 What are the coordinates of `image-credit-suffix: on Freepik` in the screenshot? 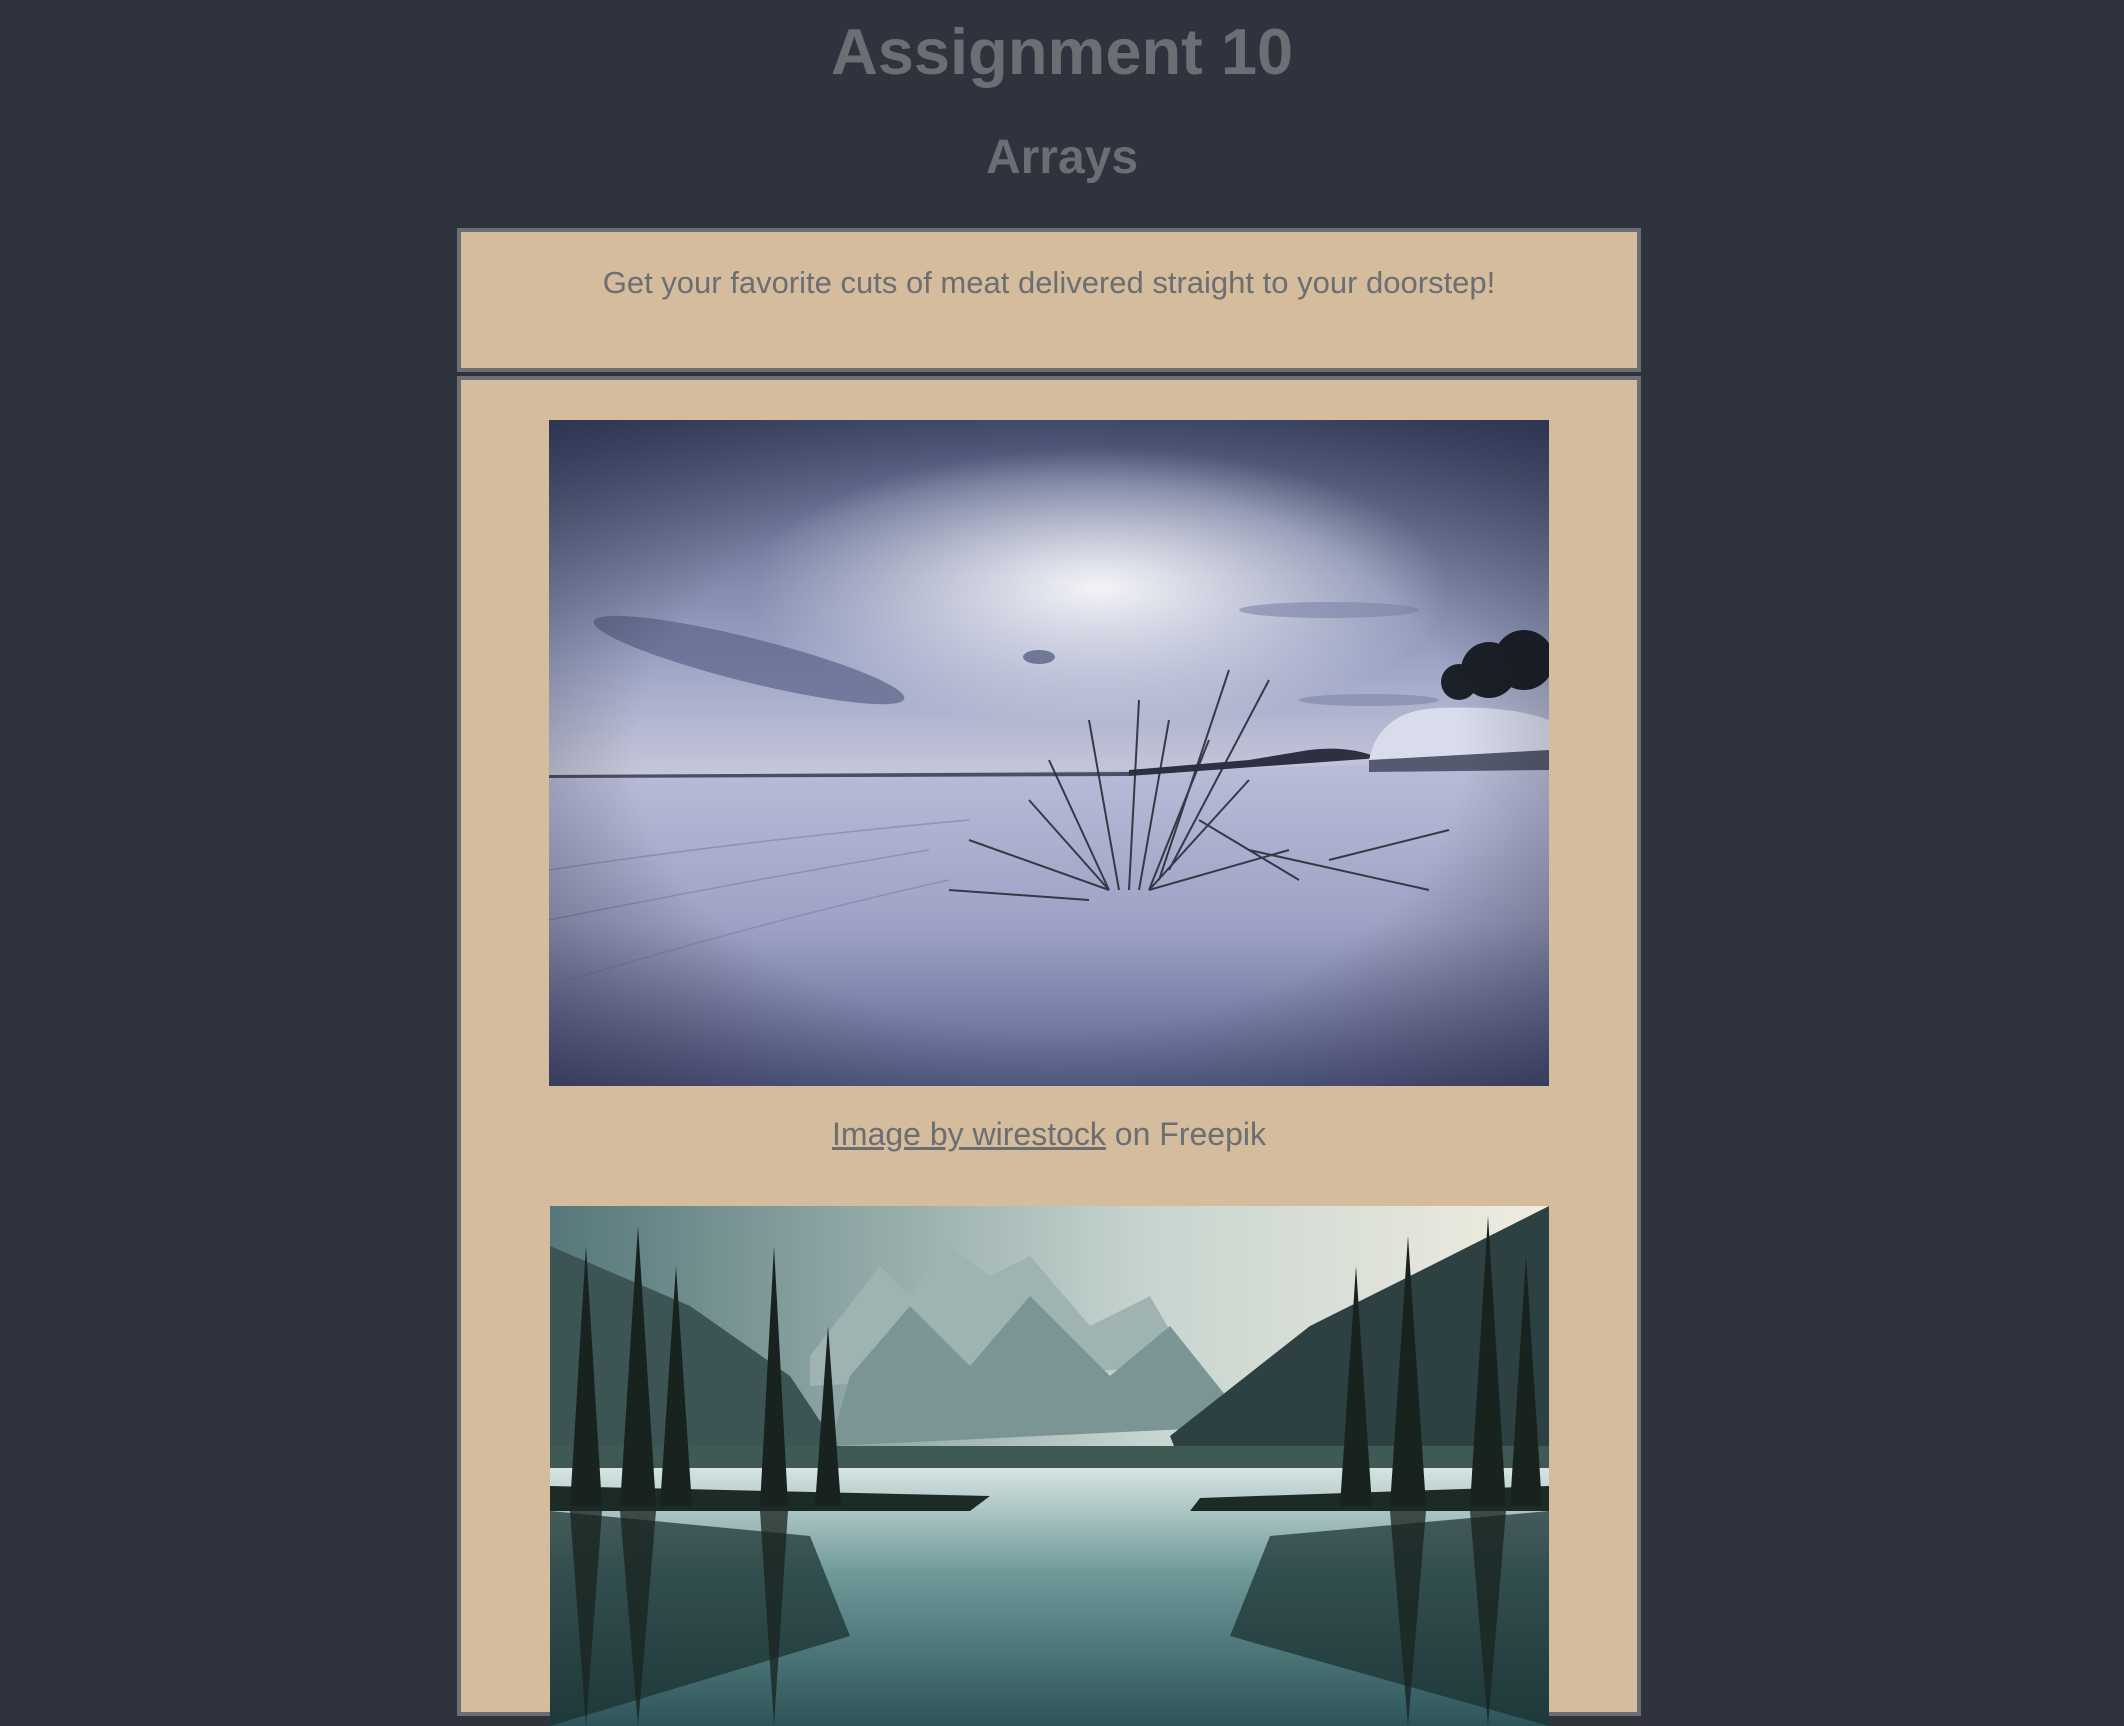 It's located at (1185, 1134).